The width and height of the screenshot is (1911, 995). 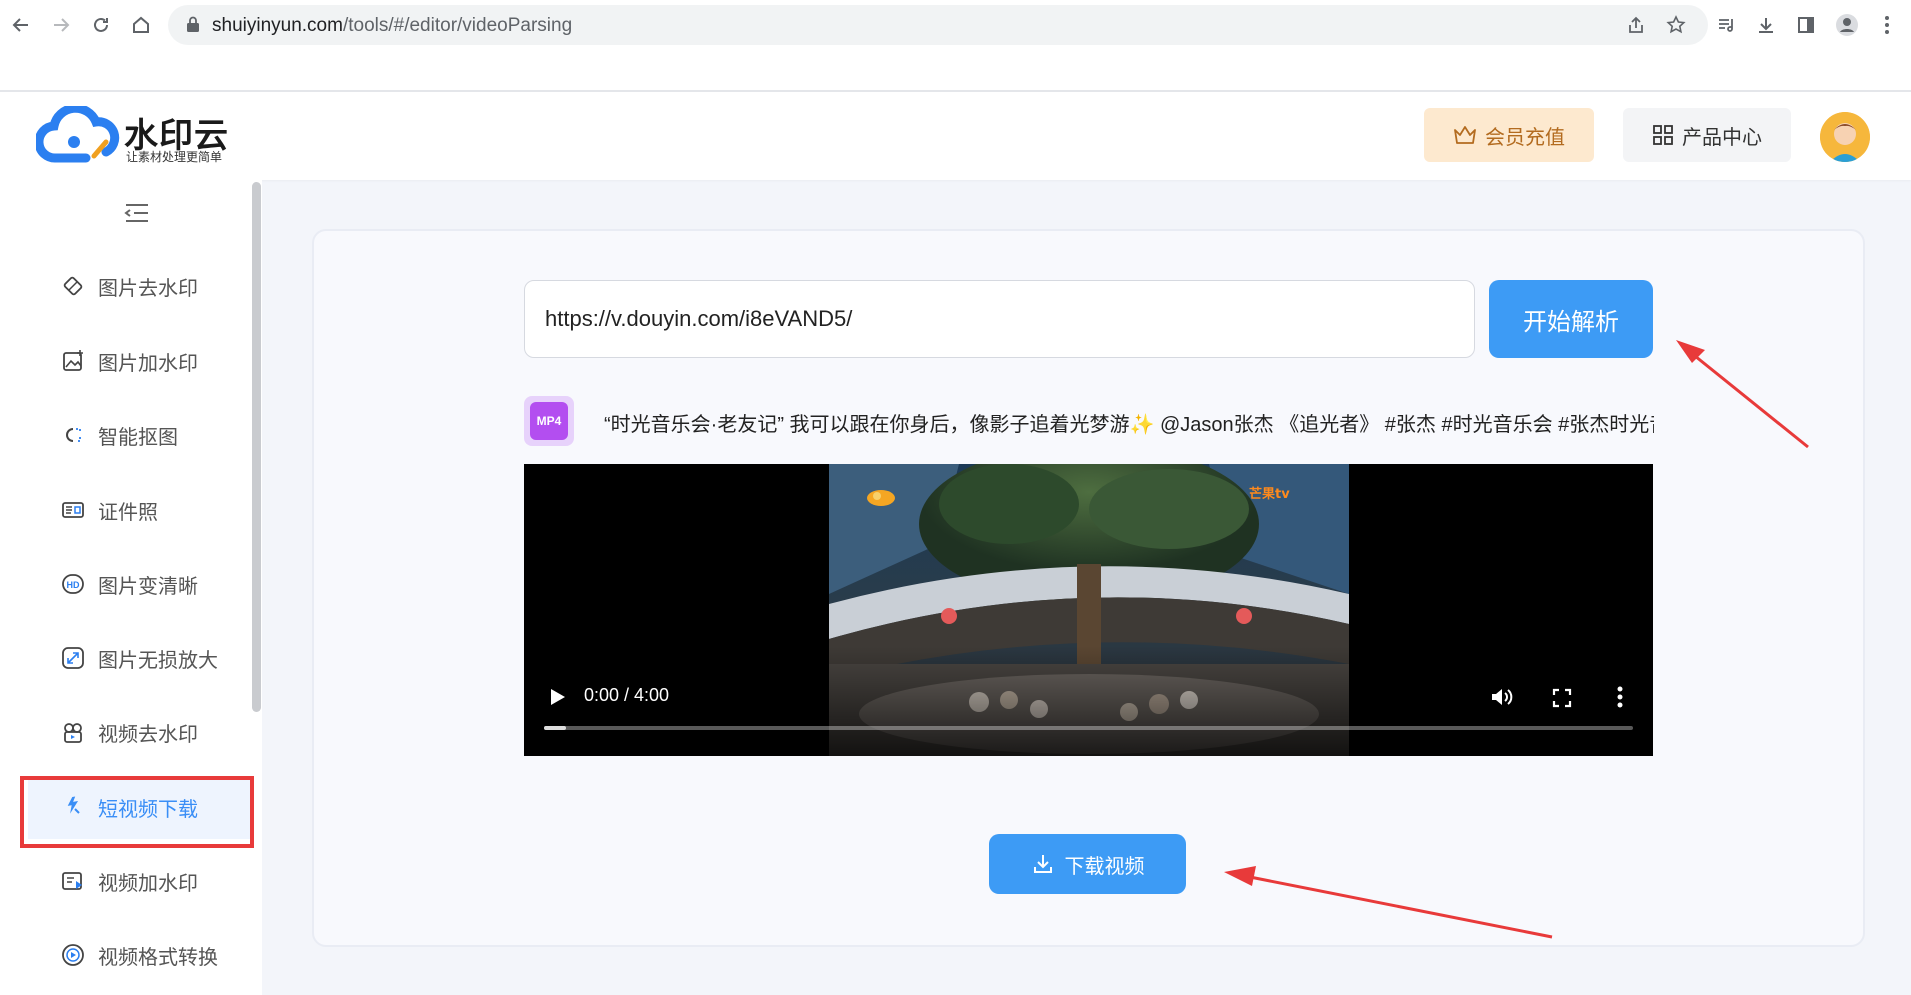 What do you see at coordinates (148, 586) in the screenshot?
I see `sidebar-item-label: 图片变清晰` at bounding box center [148, 586].